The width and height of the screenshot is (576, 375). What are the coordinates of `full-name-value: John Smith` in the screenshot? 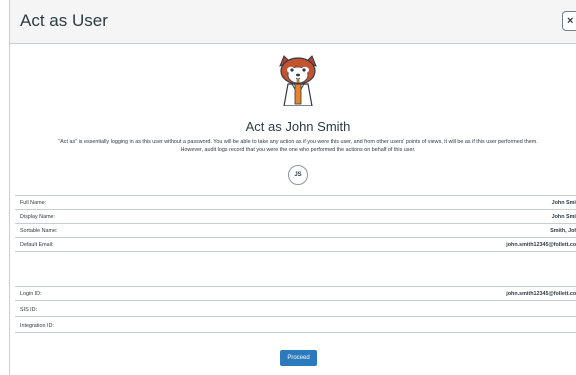 It's located at (563, 203).